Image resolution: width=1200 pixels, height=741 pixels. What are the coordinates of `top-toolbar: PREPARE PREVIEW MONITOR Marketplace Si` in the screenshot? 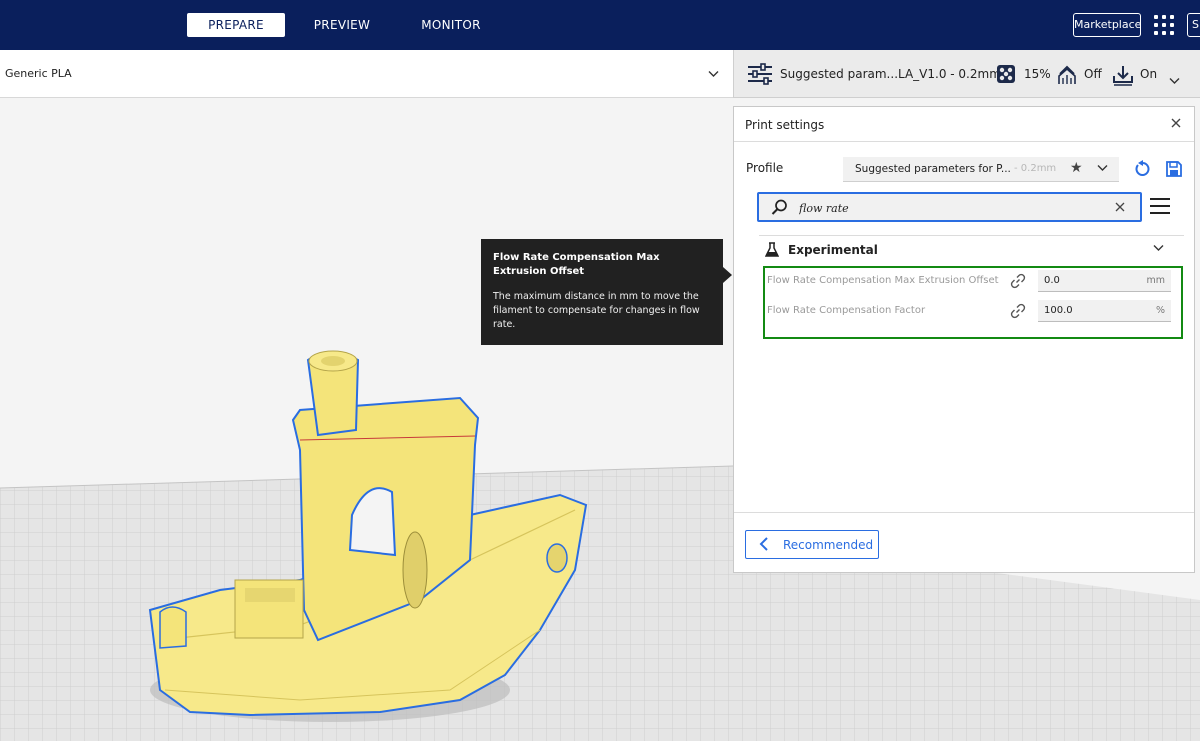 It's located at (600, 25).